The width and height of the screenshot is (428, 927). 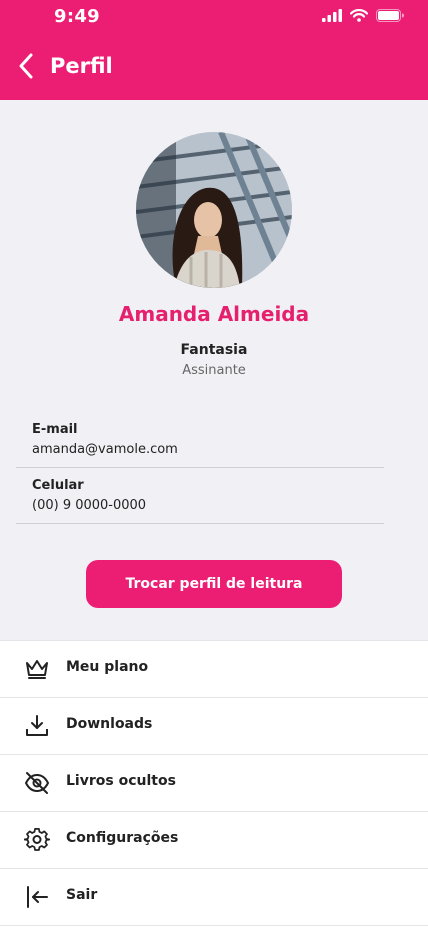 I want to click on menu-item-label: Downloads, so click(x=109, y=724).